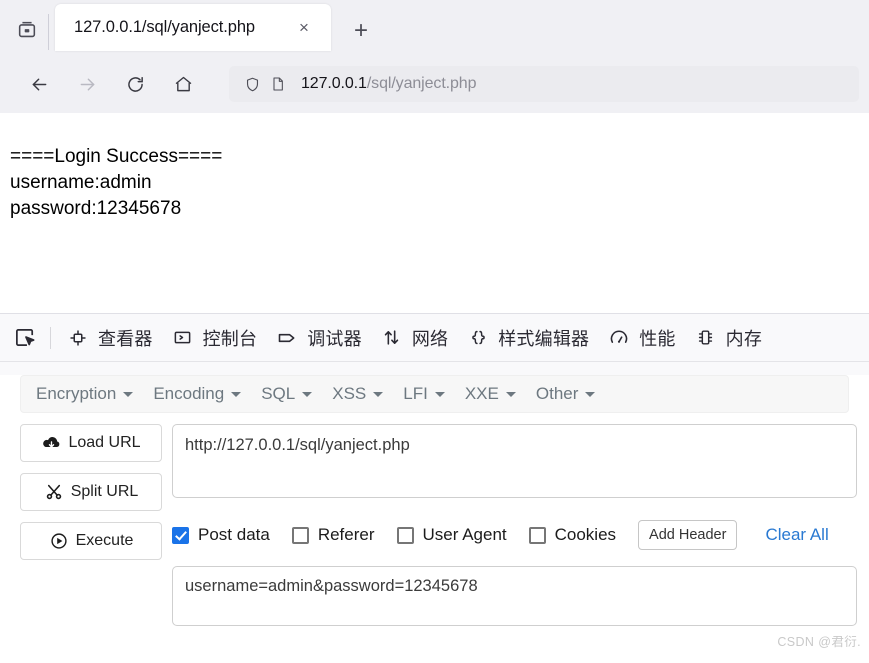 This screenshot has width=869, height=663. I want to click on page-line-login-success: ====Login Success====, so click(116, 156).